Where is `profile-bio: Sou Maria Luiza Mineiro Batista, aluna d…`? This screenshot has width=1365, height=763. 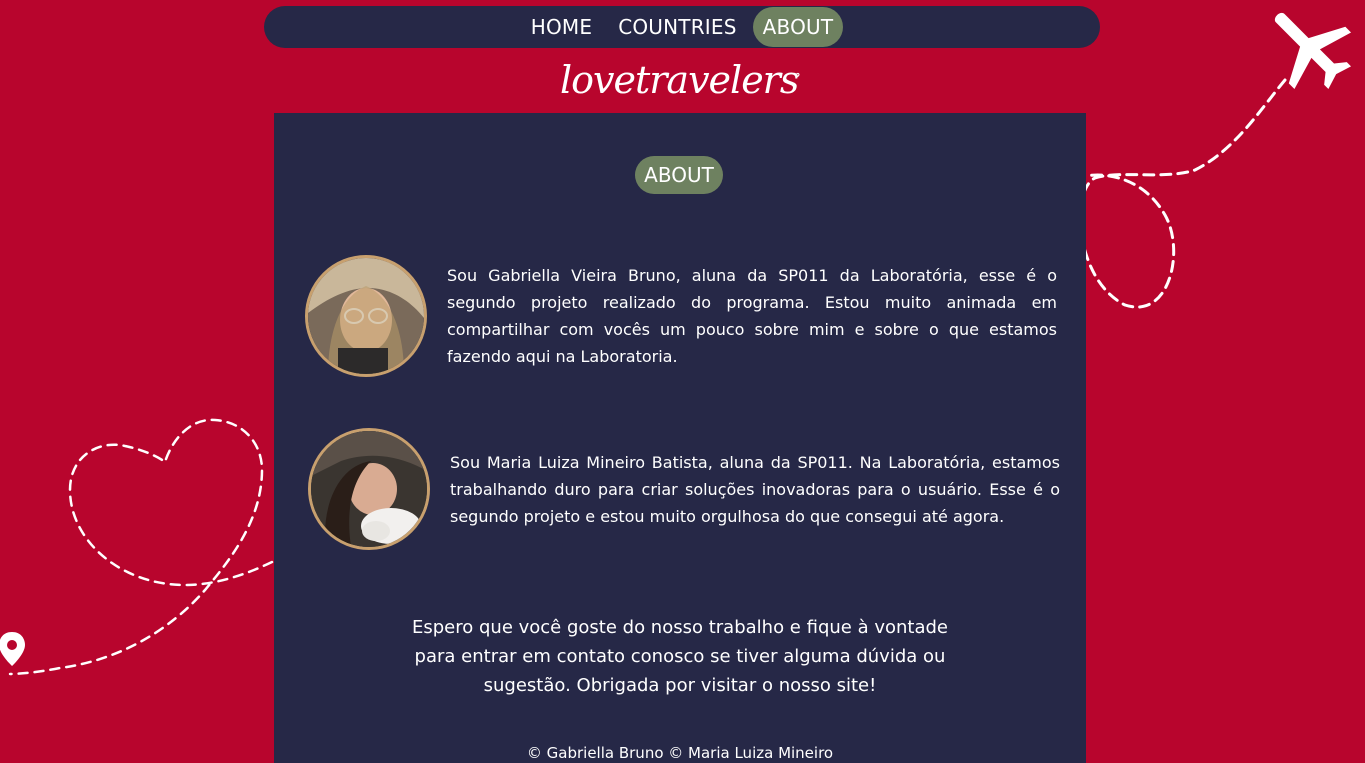
profile-bio: Sou Maria Luiza Mineiro Batista, aluna d… is located at coordinates (755, 489).